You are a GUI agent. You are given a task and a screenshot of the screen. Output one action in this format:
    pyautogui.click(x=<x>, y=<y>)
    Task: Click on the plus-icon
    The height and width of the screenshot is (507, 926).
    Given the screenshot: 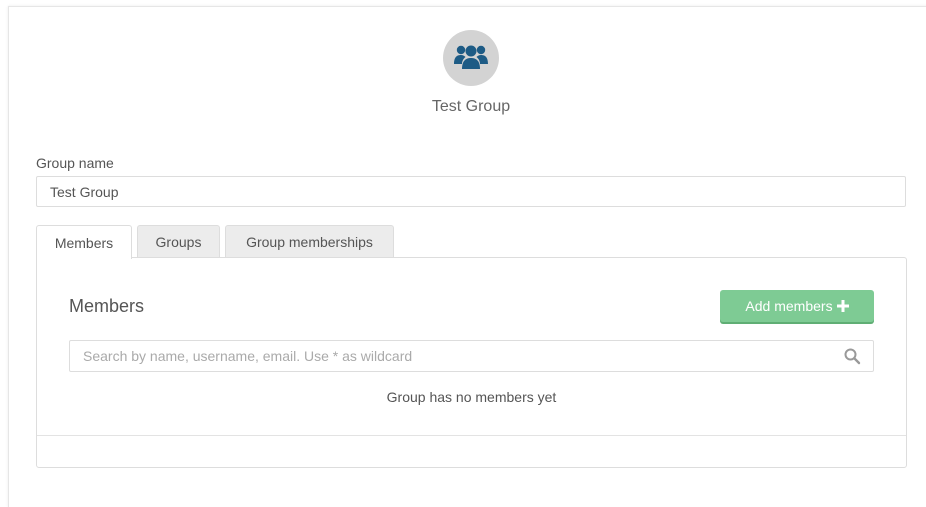 What is the action you would take?
    pyautogui.click(x=842, y=306)
    